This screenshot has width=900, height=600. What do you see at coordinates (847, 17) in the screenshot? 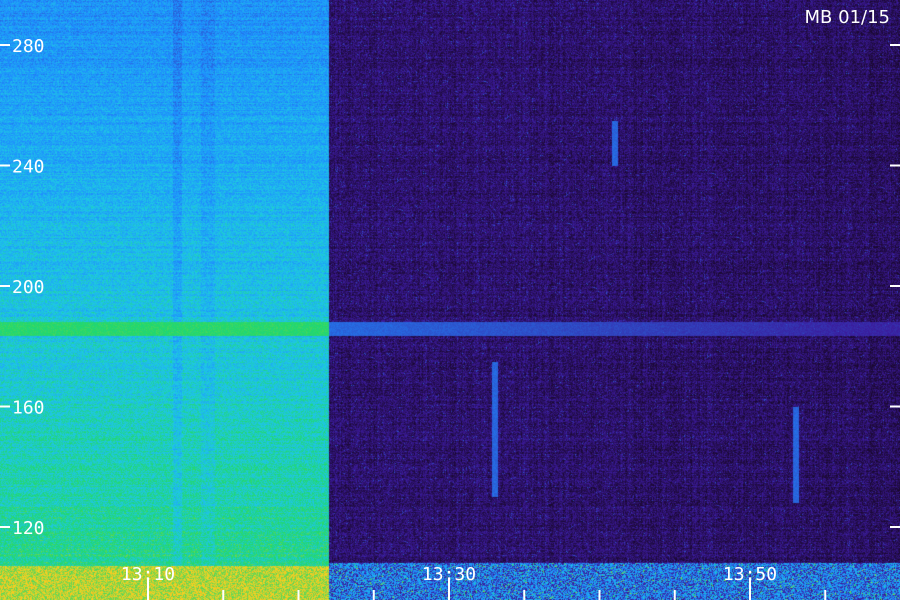
I see `chart-title: MB 01/15` at bounding box center [847, 17].